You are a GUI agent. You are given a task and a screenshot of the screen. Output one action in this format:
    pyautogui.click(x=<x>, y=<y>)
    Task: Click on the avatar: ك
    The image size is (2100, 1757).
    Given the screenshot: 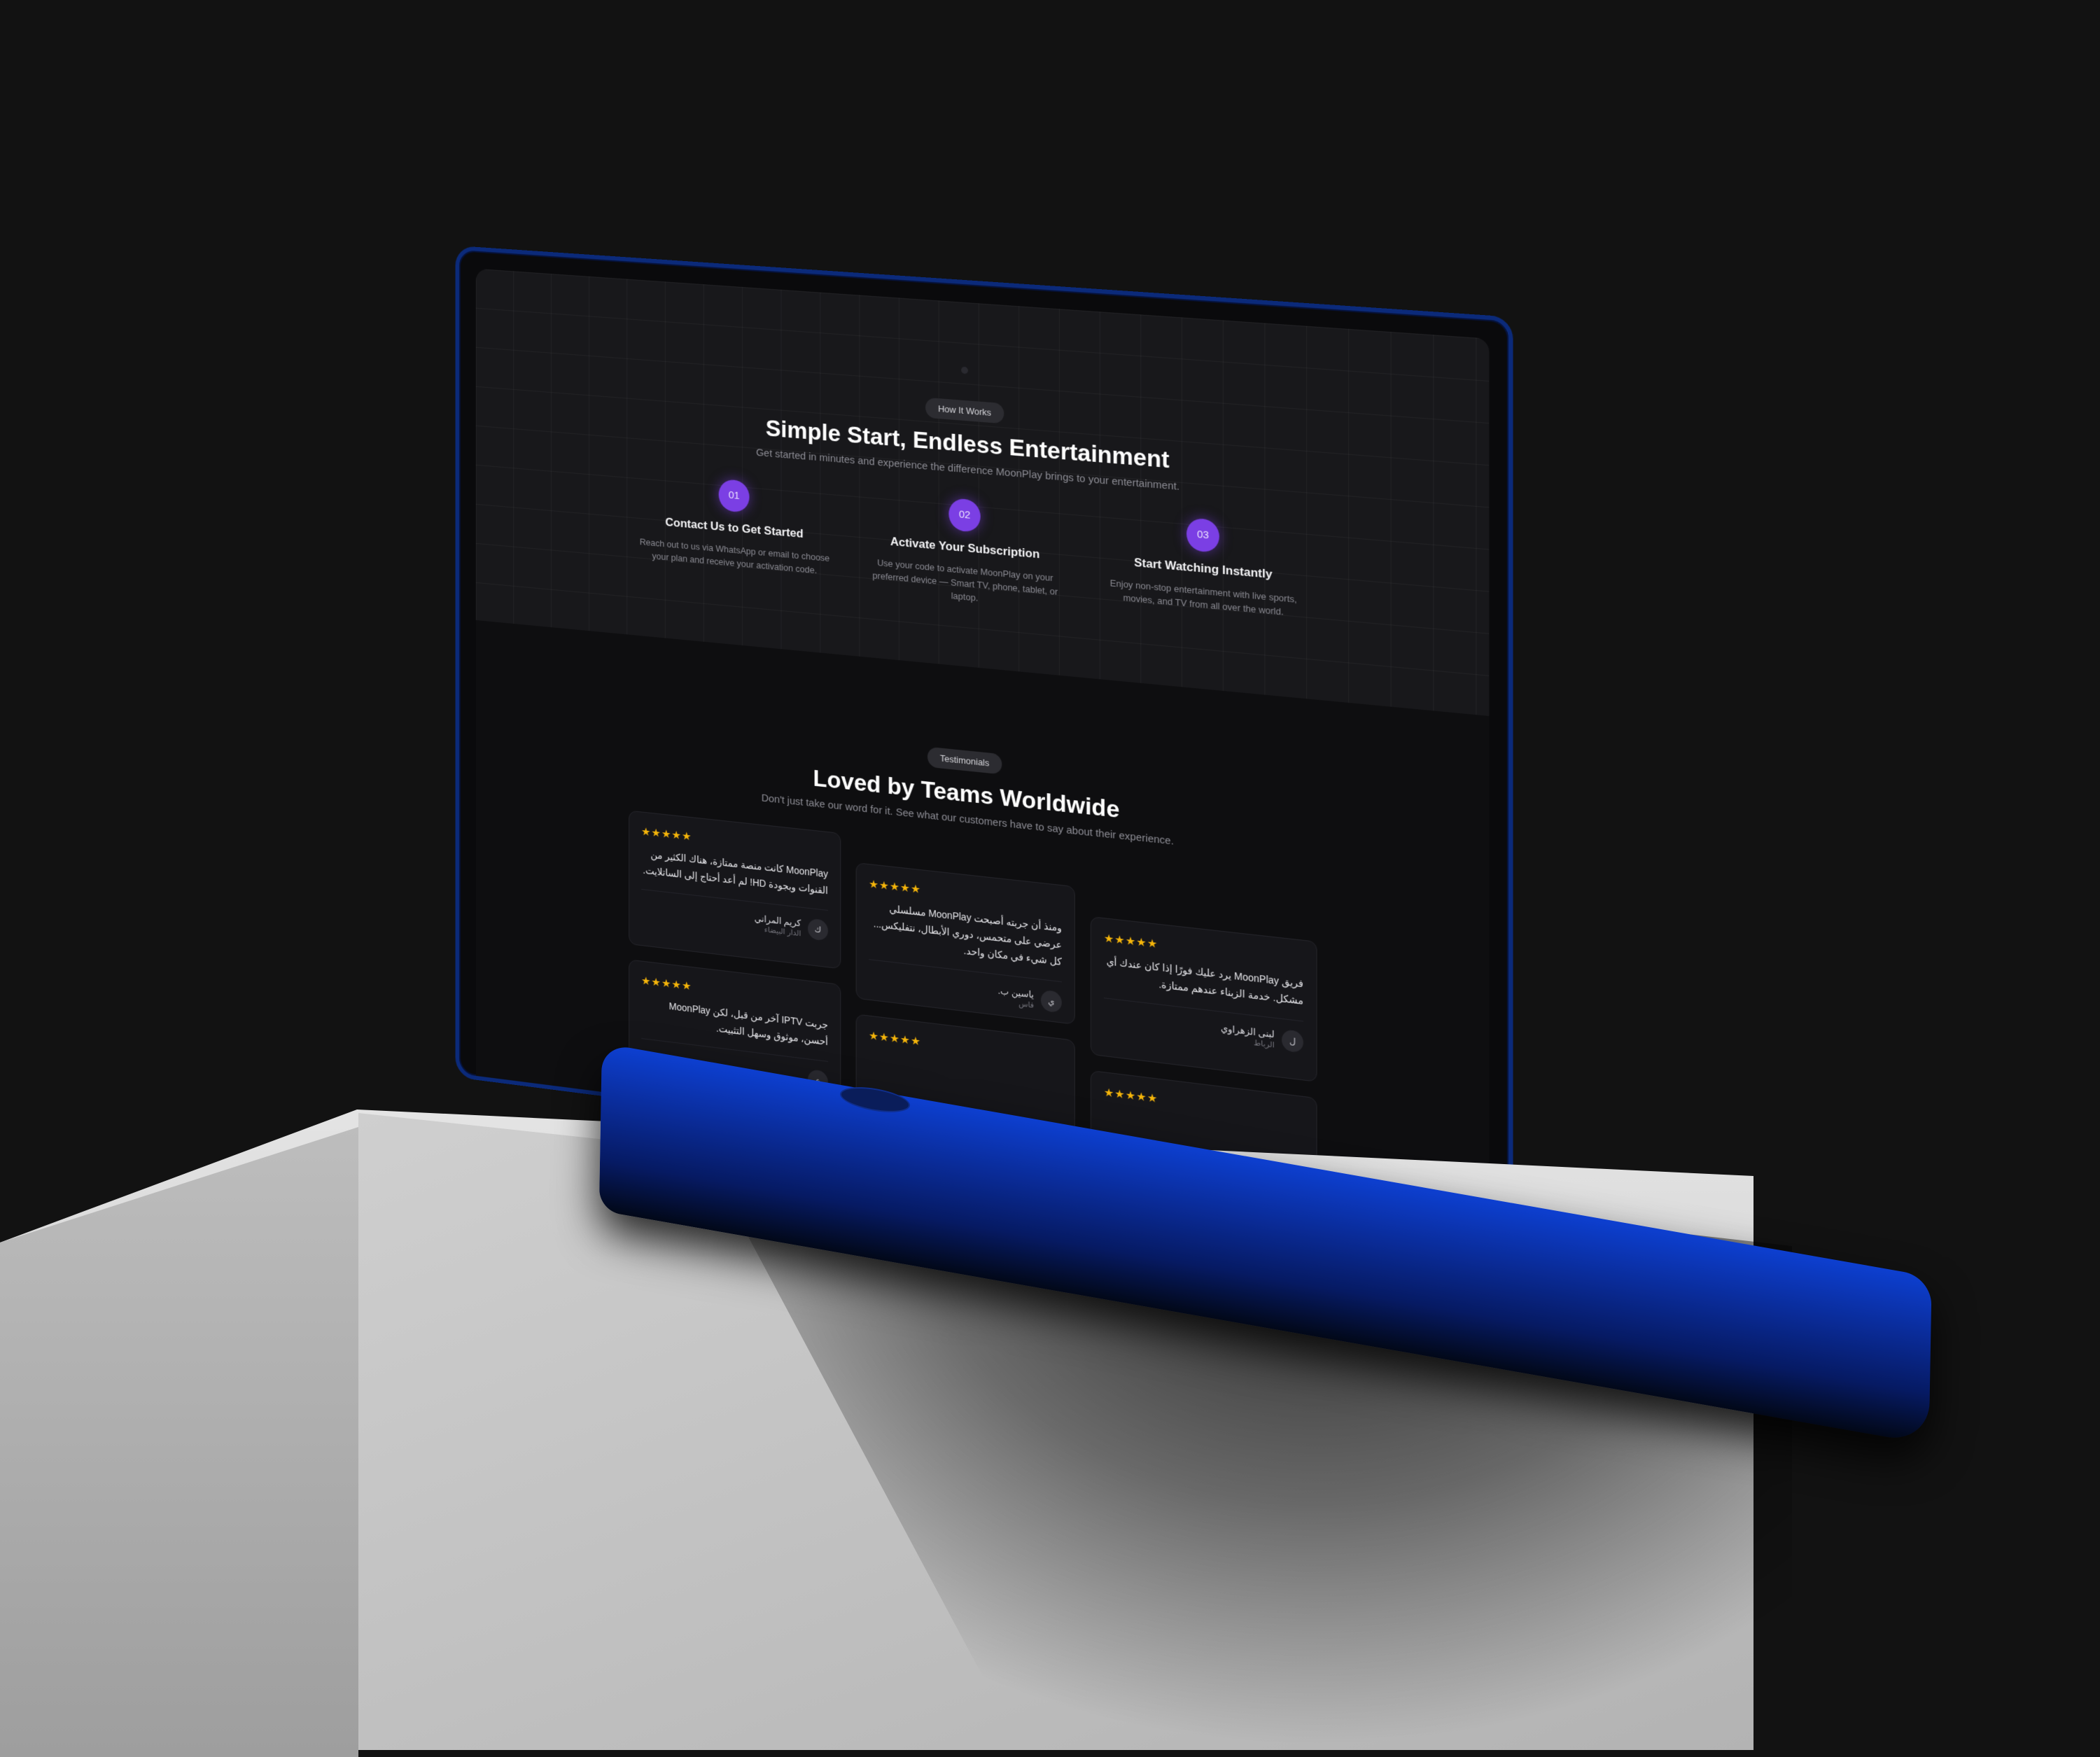 What is the action you would take?
    pyautogui.click(x=818, y=929)
    